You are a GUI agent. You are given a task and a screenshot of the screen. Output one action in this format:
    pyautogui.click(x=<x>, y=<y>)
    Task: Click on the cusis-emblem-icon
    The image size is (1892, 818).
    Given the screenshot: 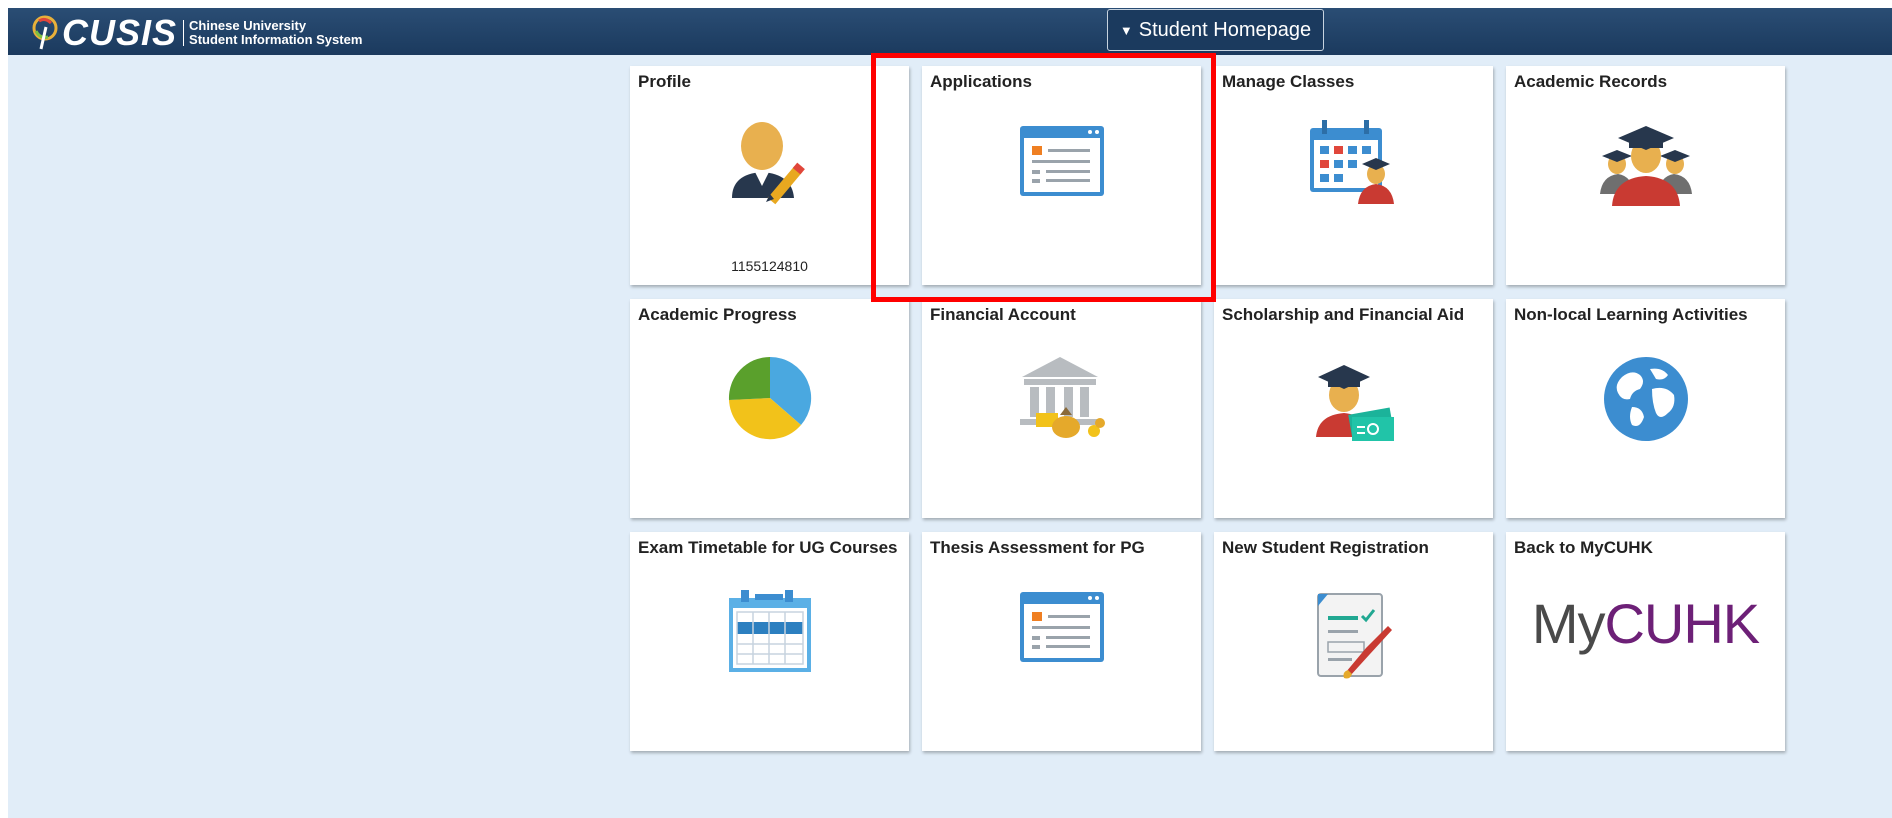 What is the action you would take?
    pyautogui.click(x=45, y=32)
    